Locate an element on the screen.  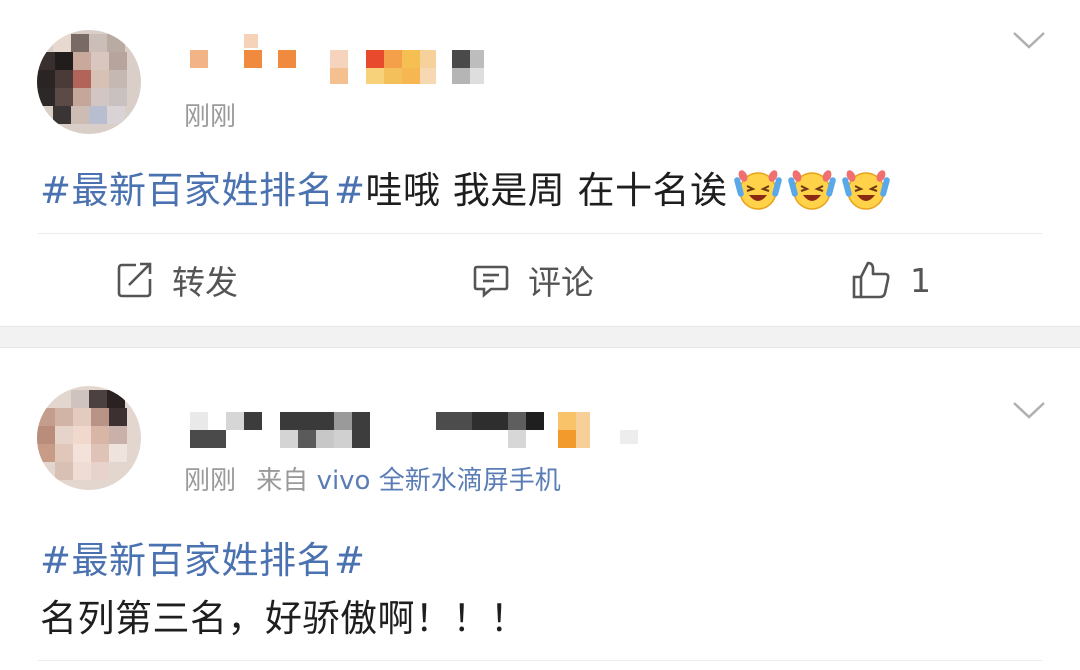
comment-button: 评论 is located at coordinates (533, 280).